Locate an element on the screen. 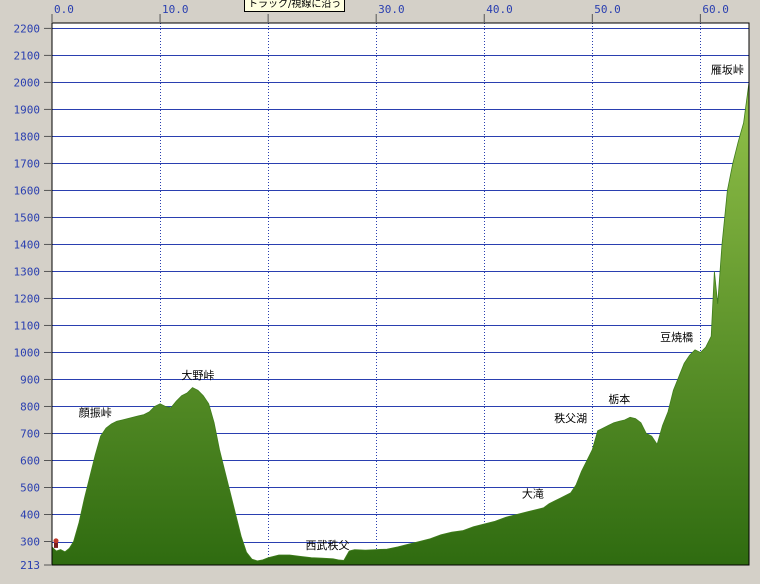 The image size is (760, 584). y-tick-label: 1900 is located at coordinates (27, 109).